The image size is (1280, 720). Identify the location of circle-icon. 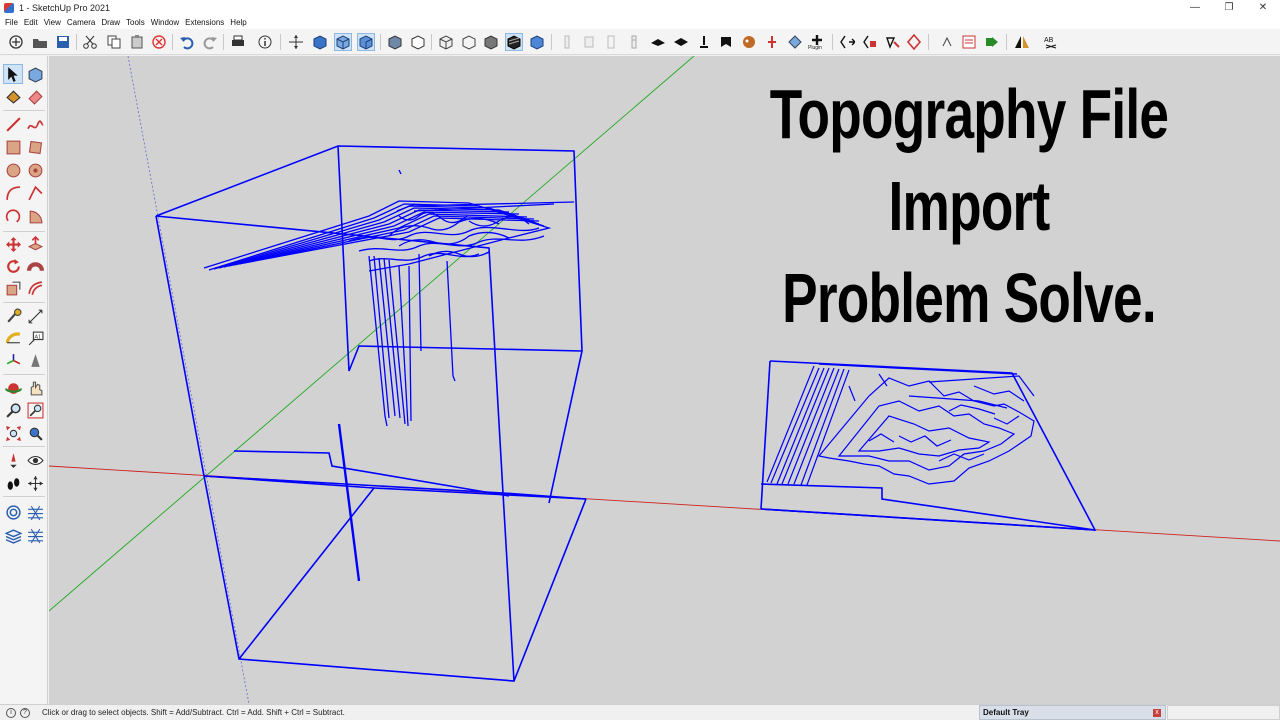
(13, 170).